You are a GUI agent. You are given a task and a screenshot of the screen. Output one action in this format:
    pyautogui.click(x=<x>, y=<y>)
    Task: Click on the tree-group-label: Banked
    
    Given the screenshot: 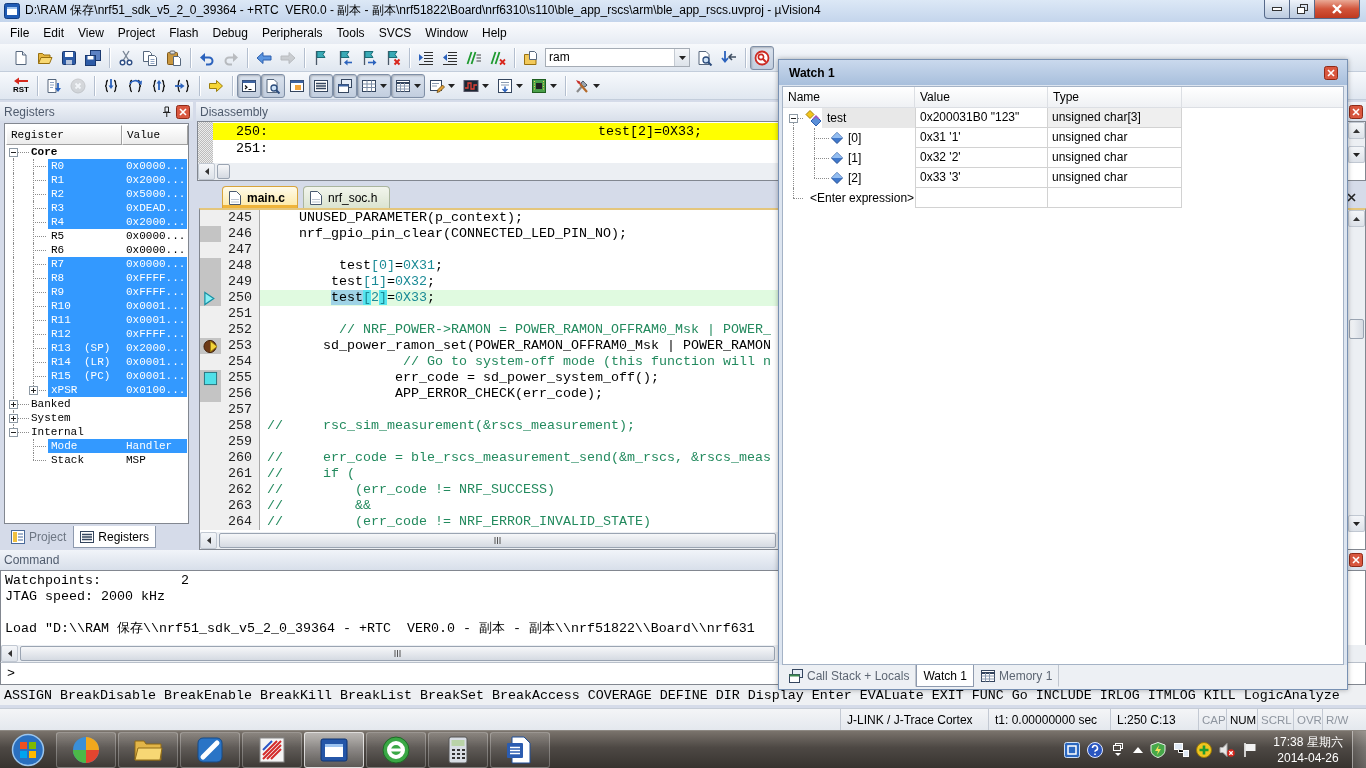 What is the action you would take?
    pyautogui.click(x=51, y=404)
    